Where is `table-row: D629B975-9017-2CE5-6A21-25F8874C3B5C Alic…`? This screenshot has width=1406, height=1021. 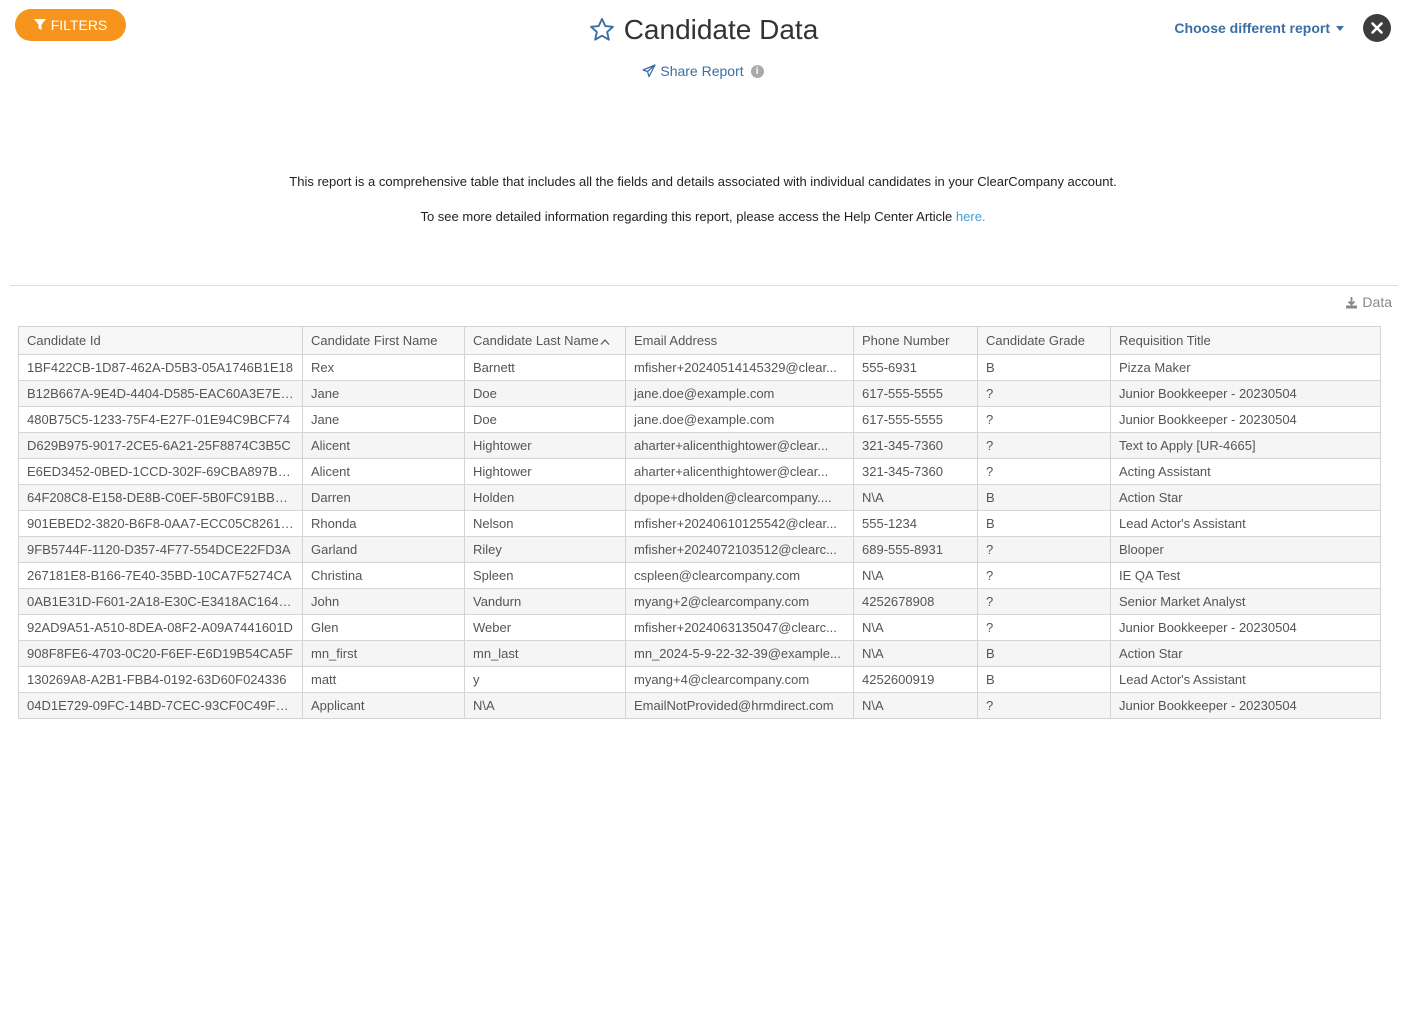
table-row: D629B975-9017-2CE5-6A21-25F8874C3B5C Alic… is located at coordinates (699, 445).